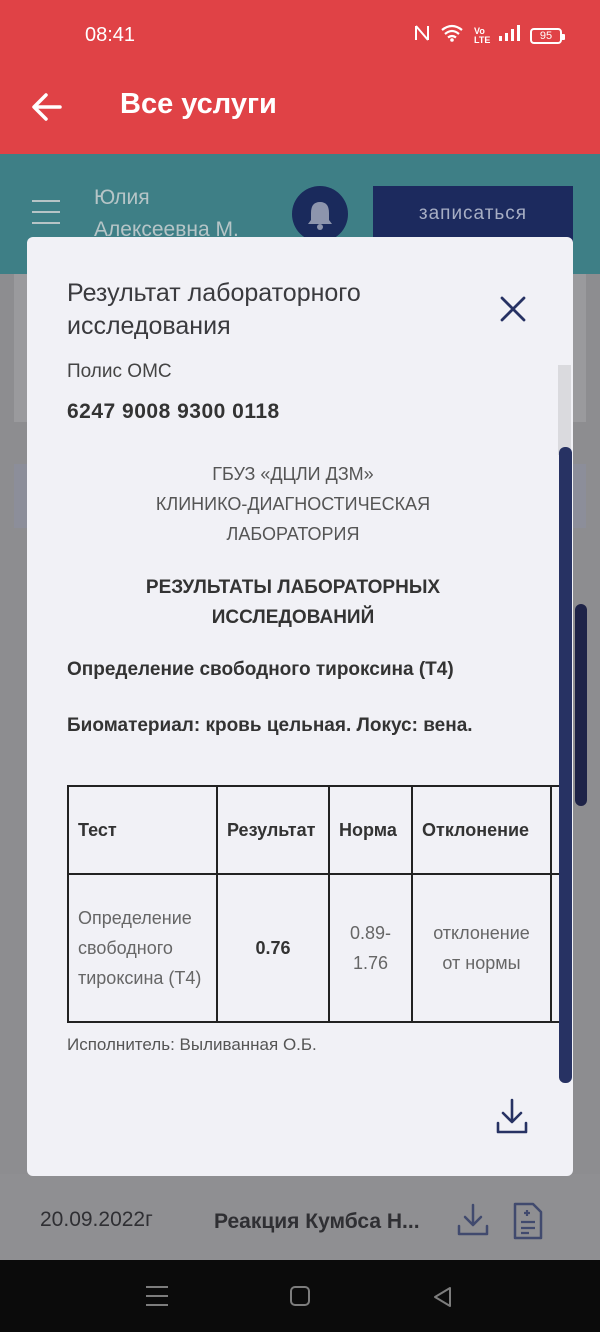  I want to click on page-title: Все услуги, so click(198, 104).